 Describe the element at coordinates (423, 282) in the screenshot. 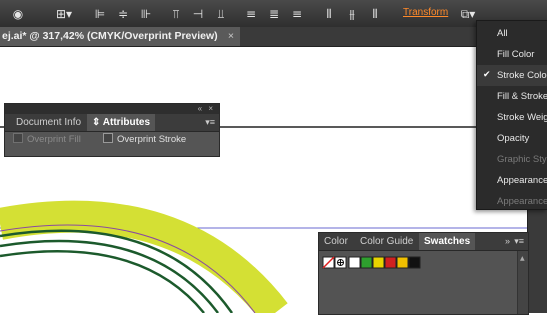

I see `swatch-grid` at that location.